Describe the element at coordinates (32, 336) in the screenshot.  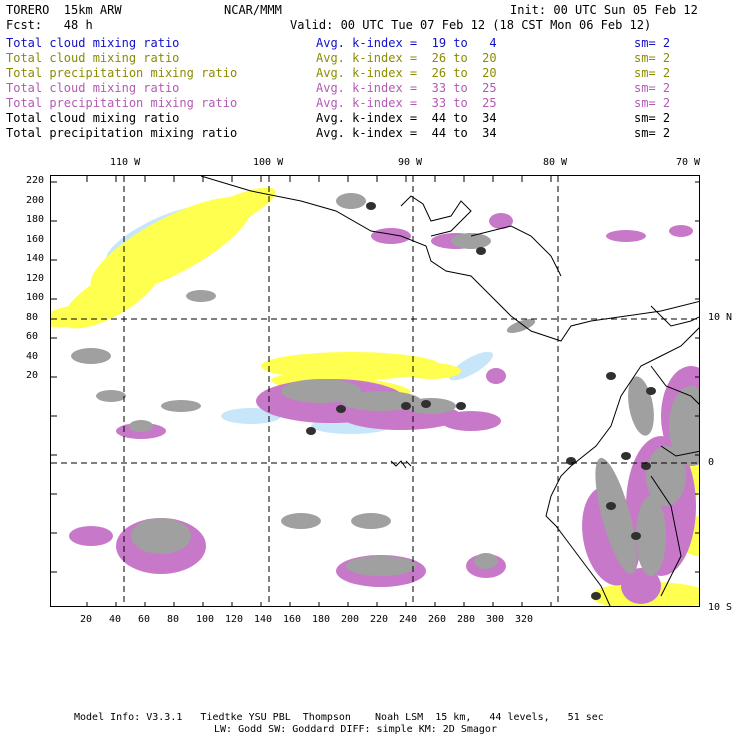
I see `y-grid-label: 60` at that location.